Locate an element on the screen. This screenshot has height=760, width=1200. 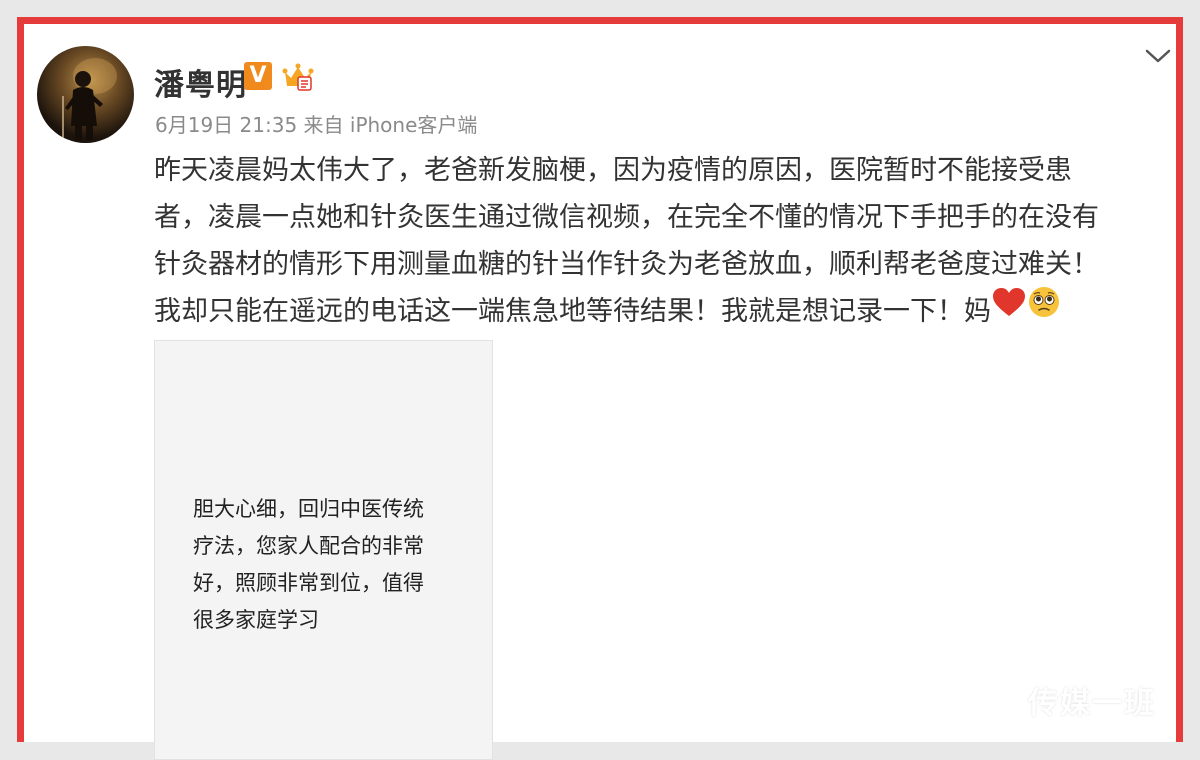
heart-emoji-icon is located at coordinates (1009, 309).